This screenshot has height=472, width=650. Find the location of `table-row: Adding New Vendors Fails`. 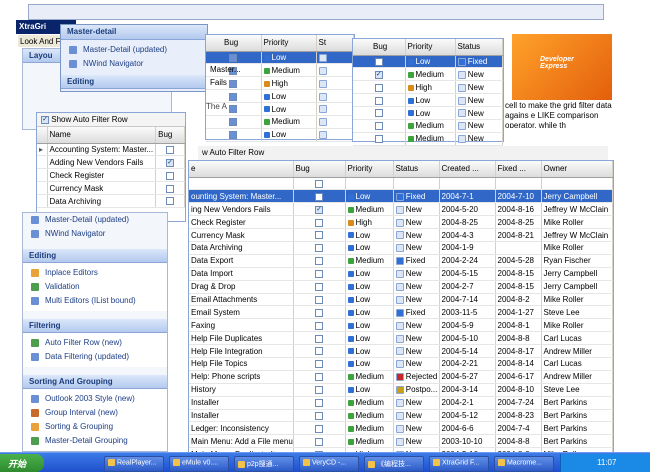

table-row: Adding New Vendors Fails is located at coordinates (111, 162).